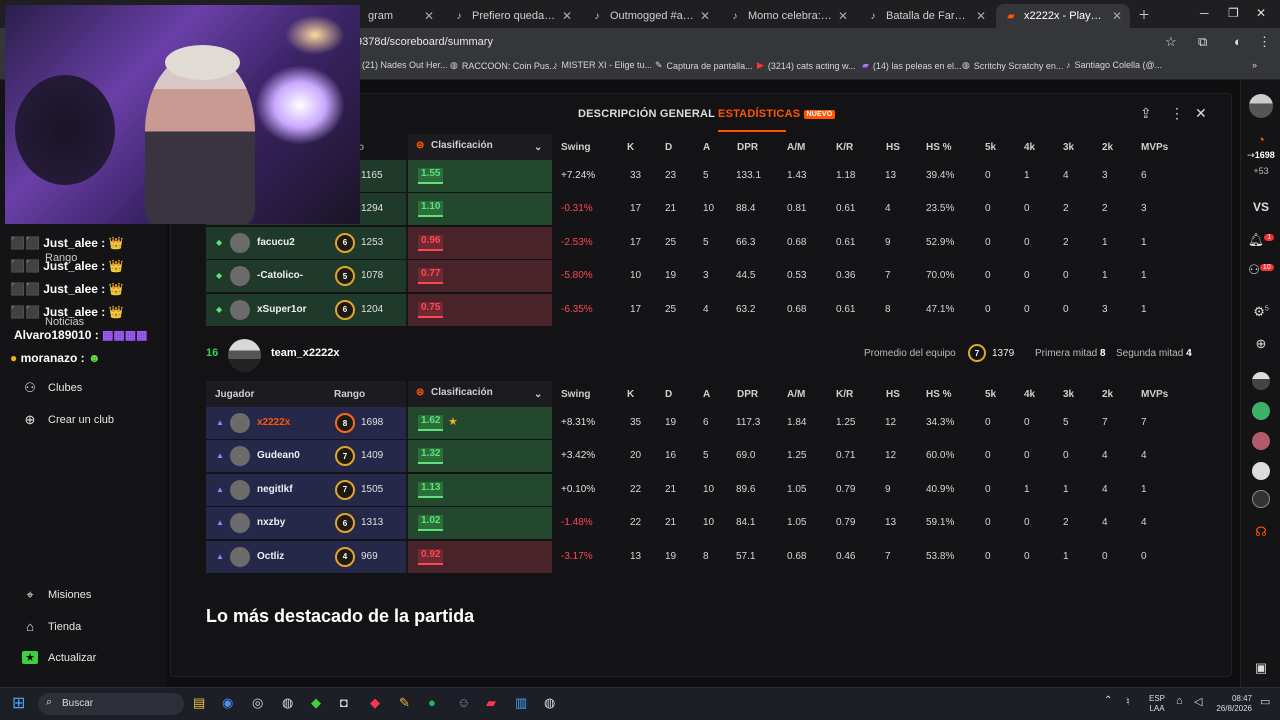 The image size is (1280, 720). I want to click on player-cell: ▲ Octliz 4 969, so click(306, 556).